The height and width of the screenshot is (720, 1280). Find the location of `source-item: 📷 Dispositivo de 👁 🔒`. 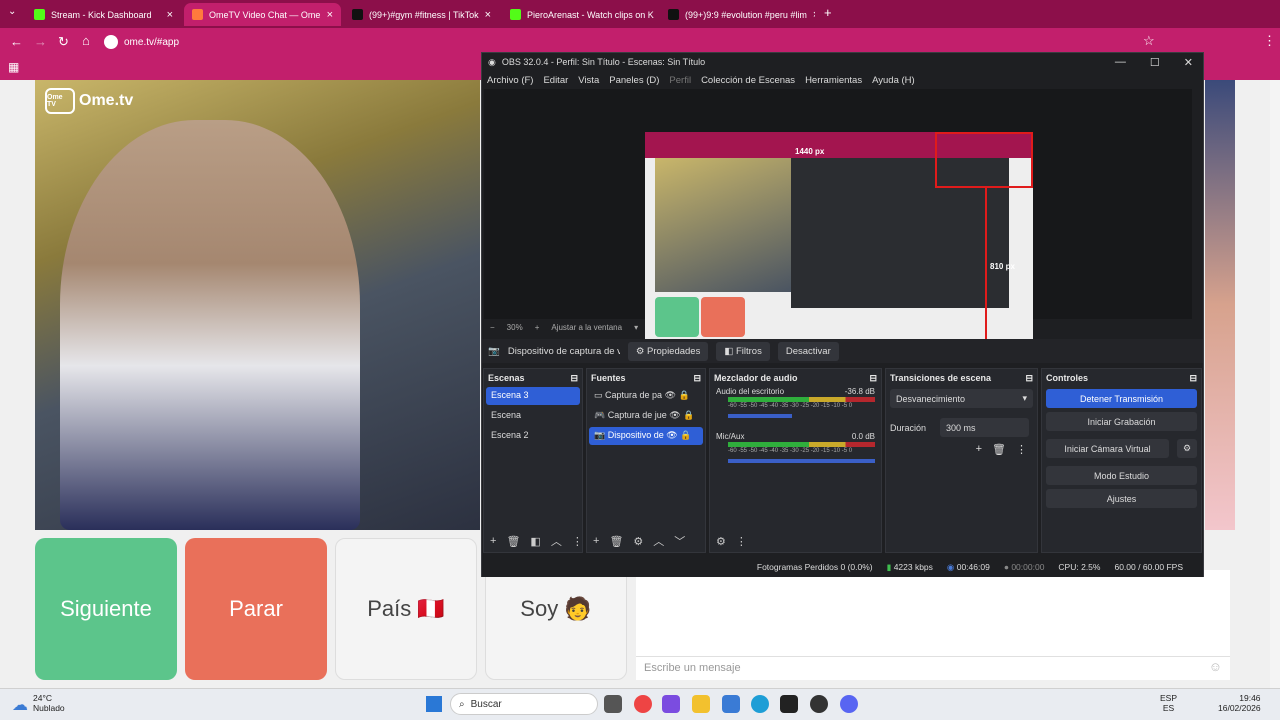

source-item: 📷 Dispositivo de 👁 🔒 is located at coordinates (646, 436).